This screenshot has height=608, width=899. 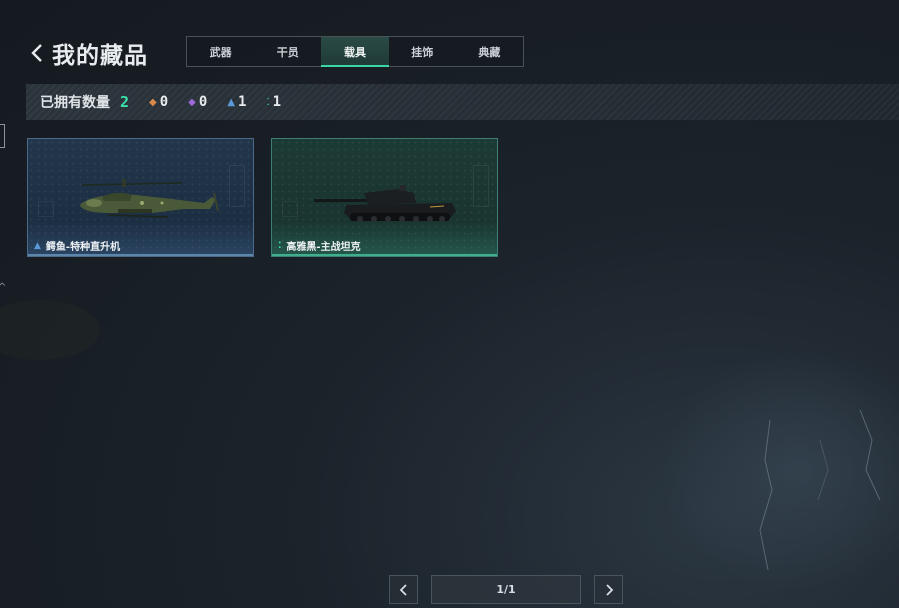 What do you see at coordinates (287, 51) in the screenshot?
I see `tab-operators: 干员` at bounding box center [287, 51].